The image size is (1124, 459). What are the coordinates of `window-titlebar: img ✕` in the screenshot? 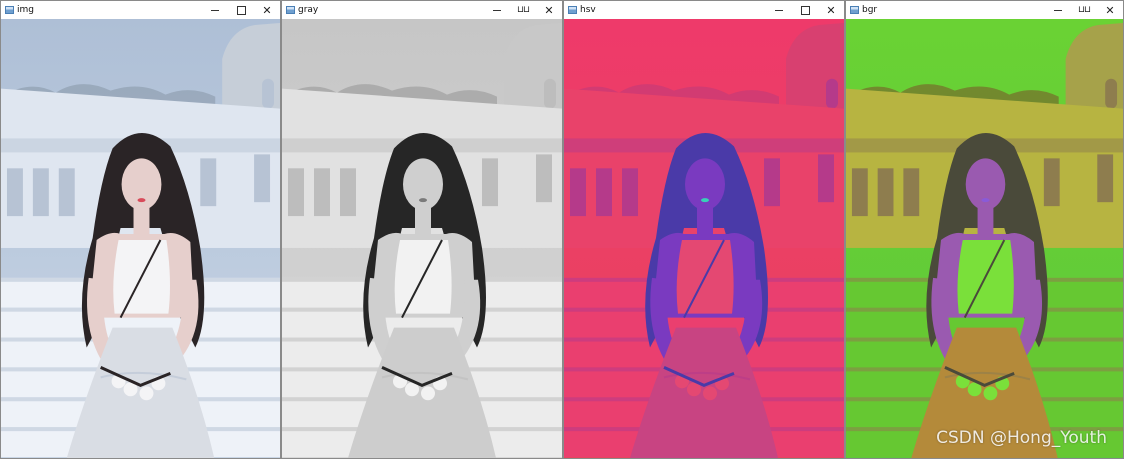 It's located at (140, 10).